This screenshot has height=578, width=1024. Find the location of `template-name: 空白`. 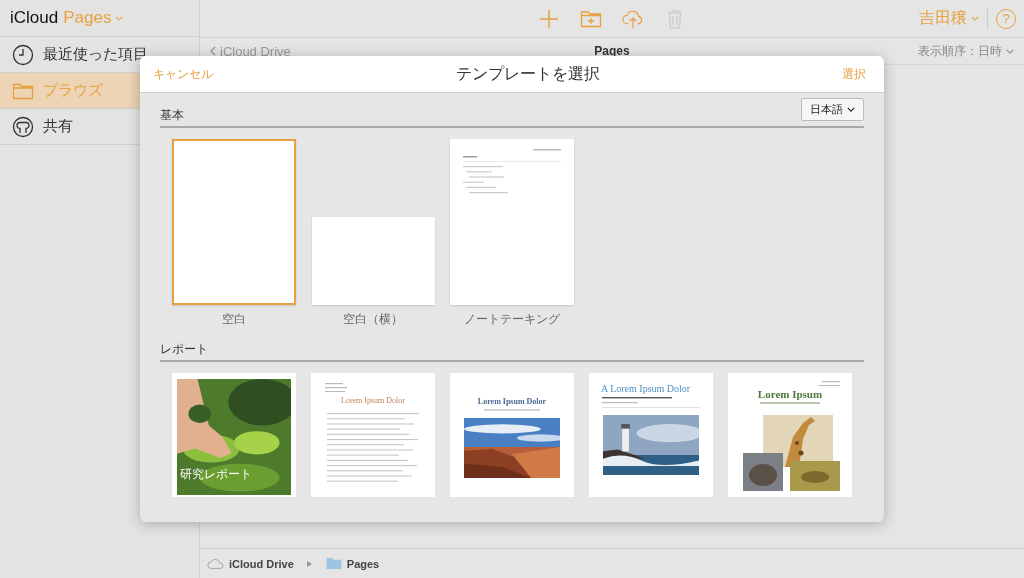

template-name: 空白 is located at coordinates (234, 319).